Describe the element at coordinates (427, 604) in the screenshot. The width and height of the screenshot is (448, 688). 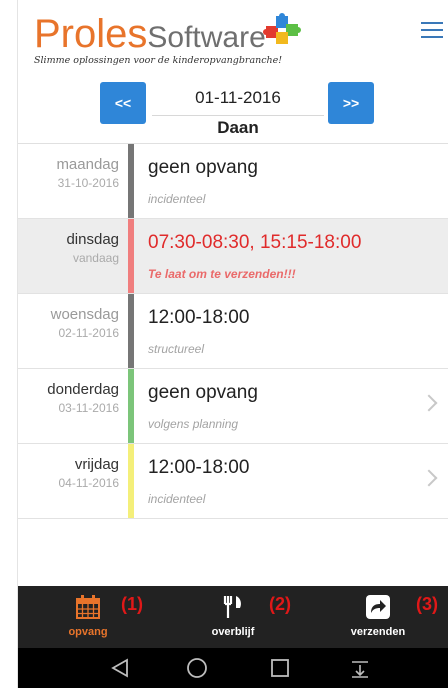
I see `tab-number-label: (3)` at that location.